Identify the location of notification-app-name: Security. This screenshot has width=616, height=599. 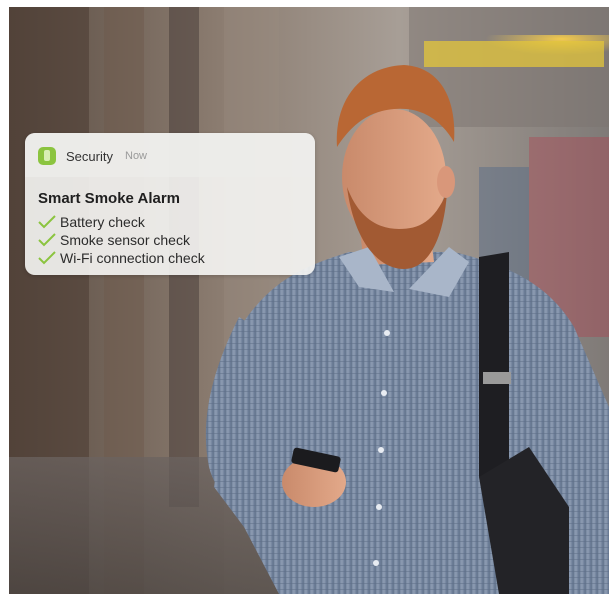
(89, 156).